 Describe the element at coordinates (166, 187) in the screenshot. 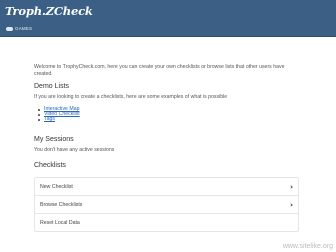

I see `new-checklist-item: New Checklist ›` at that location.